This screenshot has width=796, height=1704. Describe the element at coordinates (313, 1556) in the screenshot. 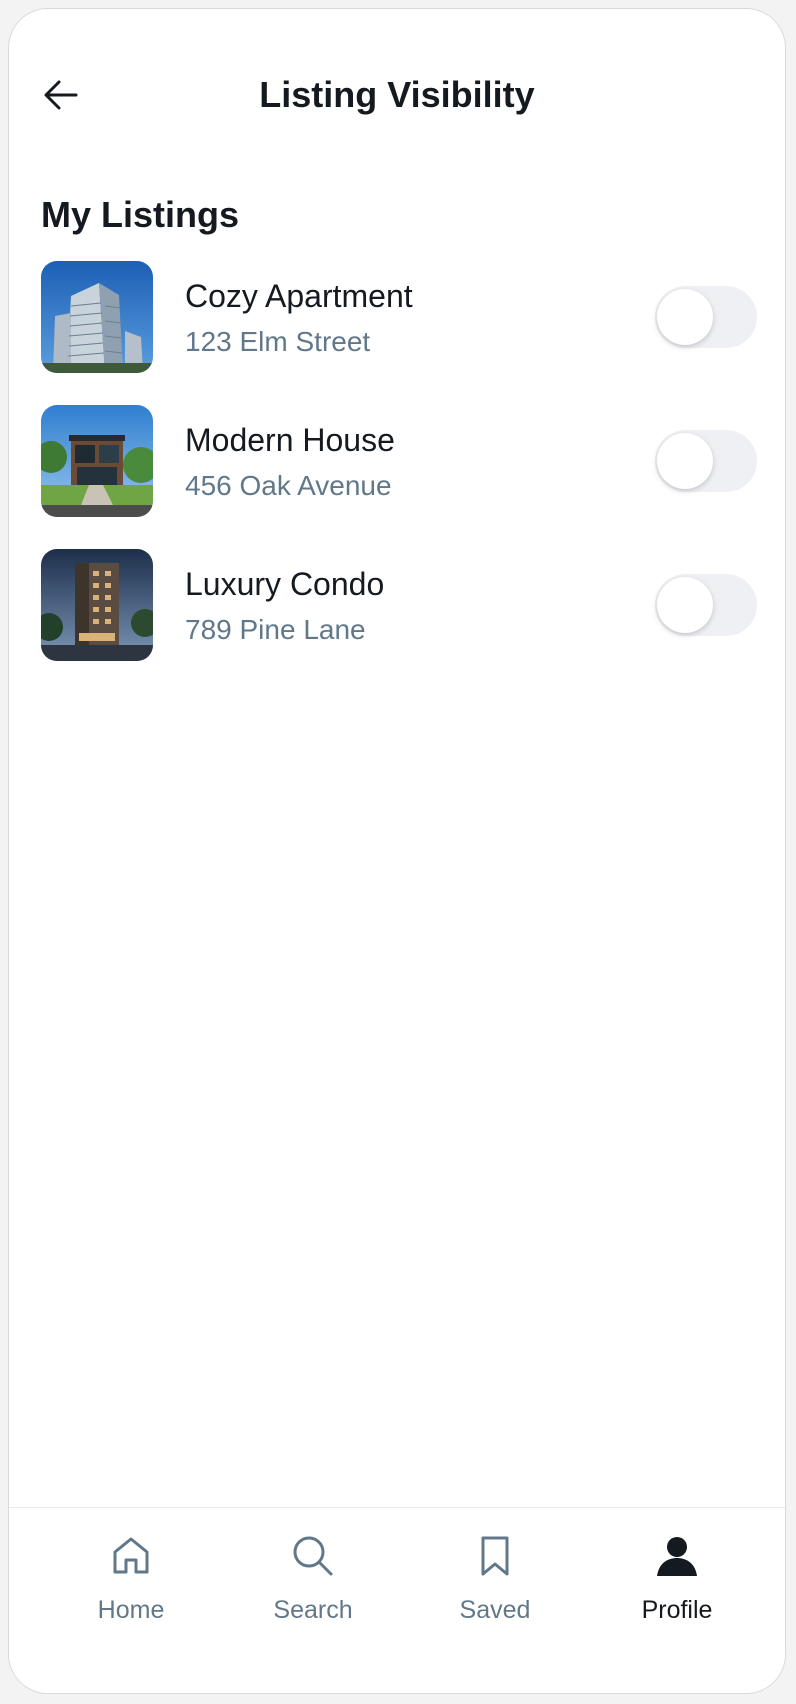

I see `search-icon` at that location.